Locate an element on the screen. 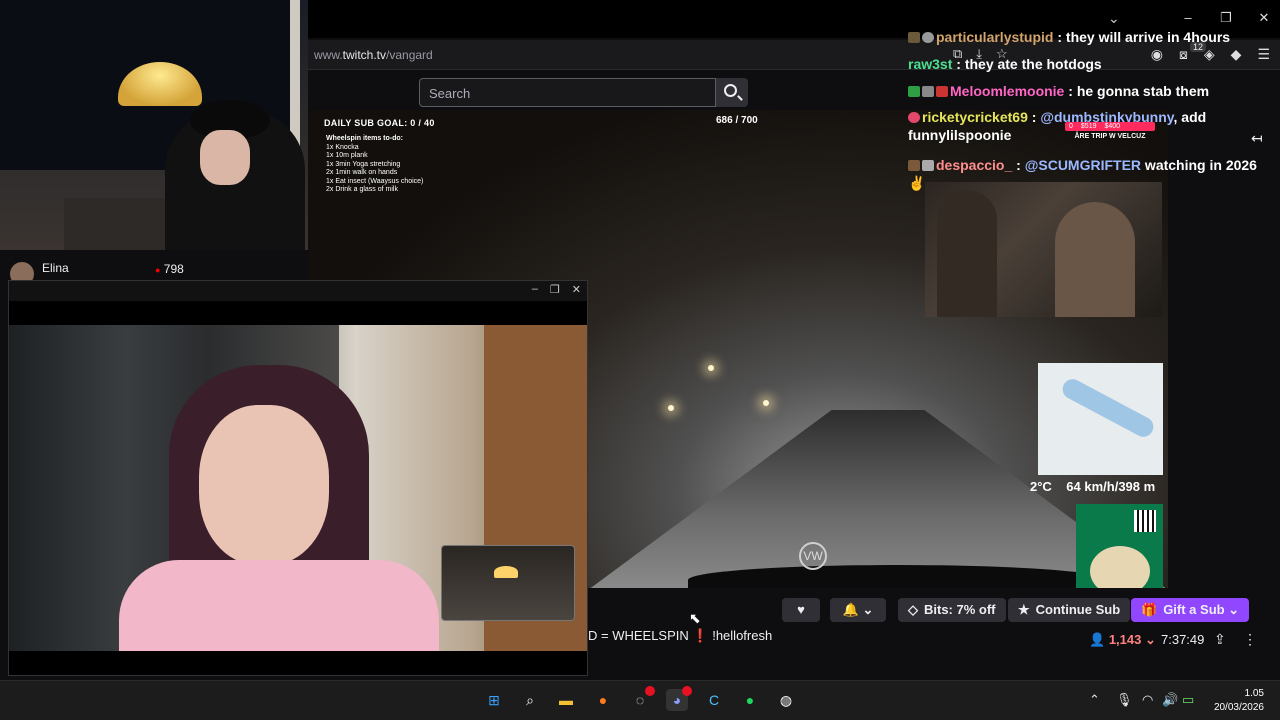  minimap is located at coordinates (1100, 419).